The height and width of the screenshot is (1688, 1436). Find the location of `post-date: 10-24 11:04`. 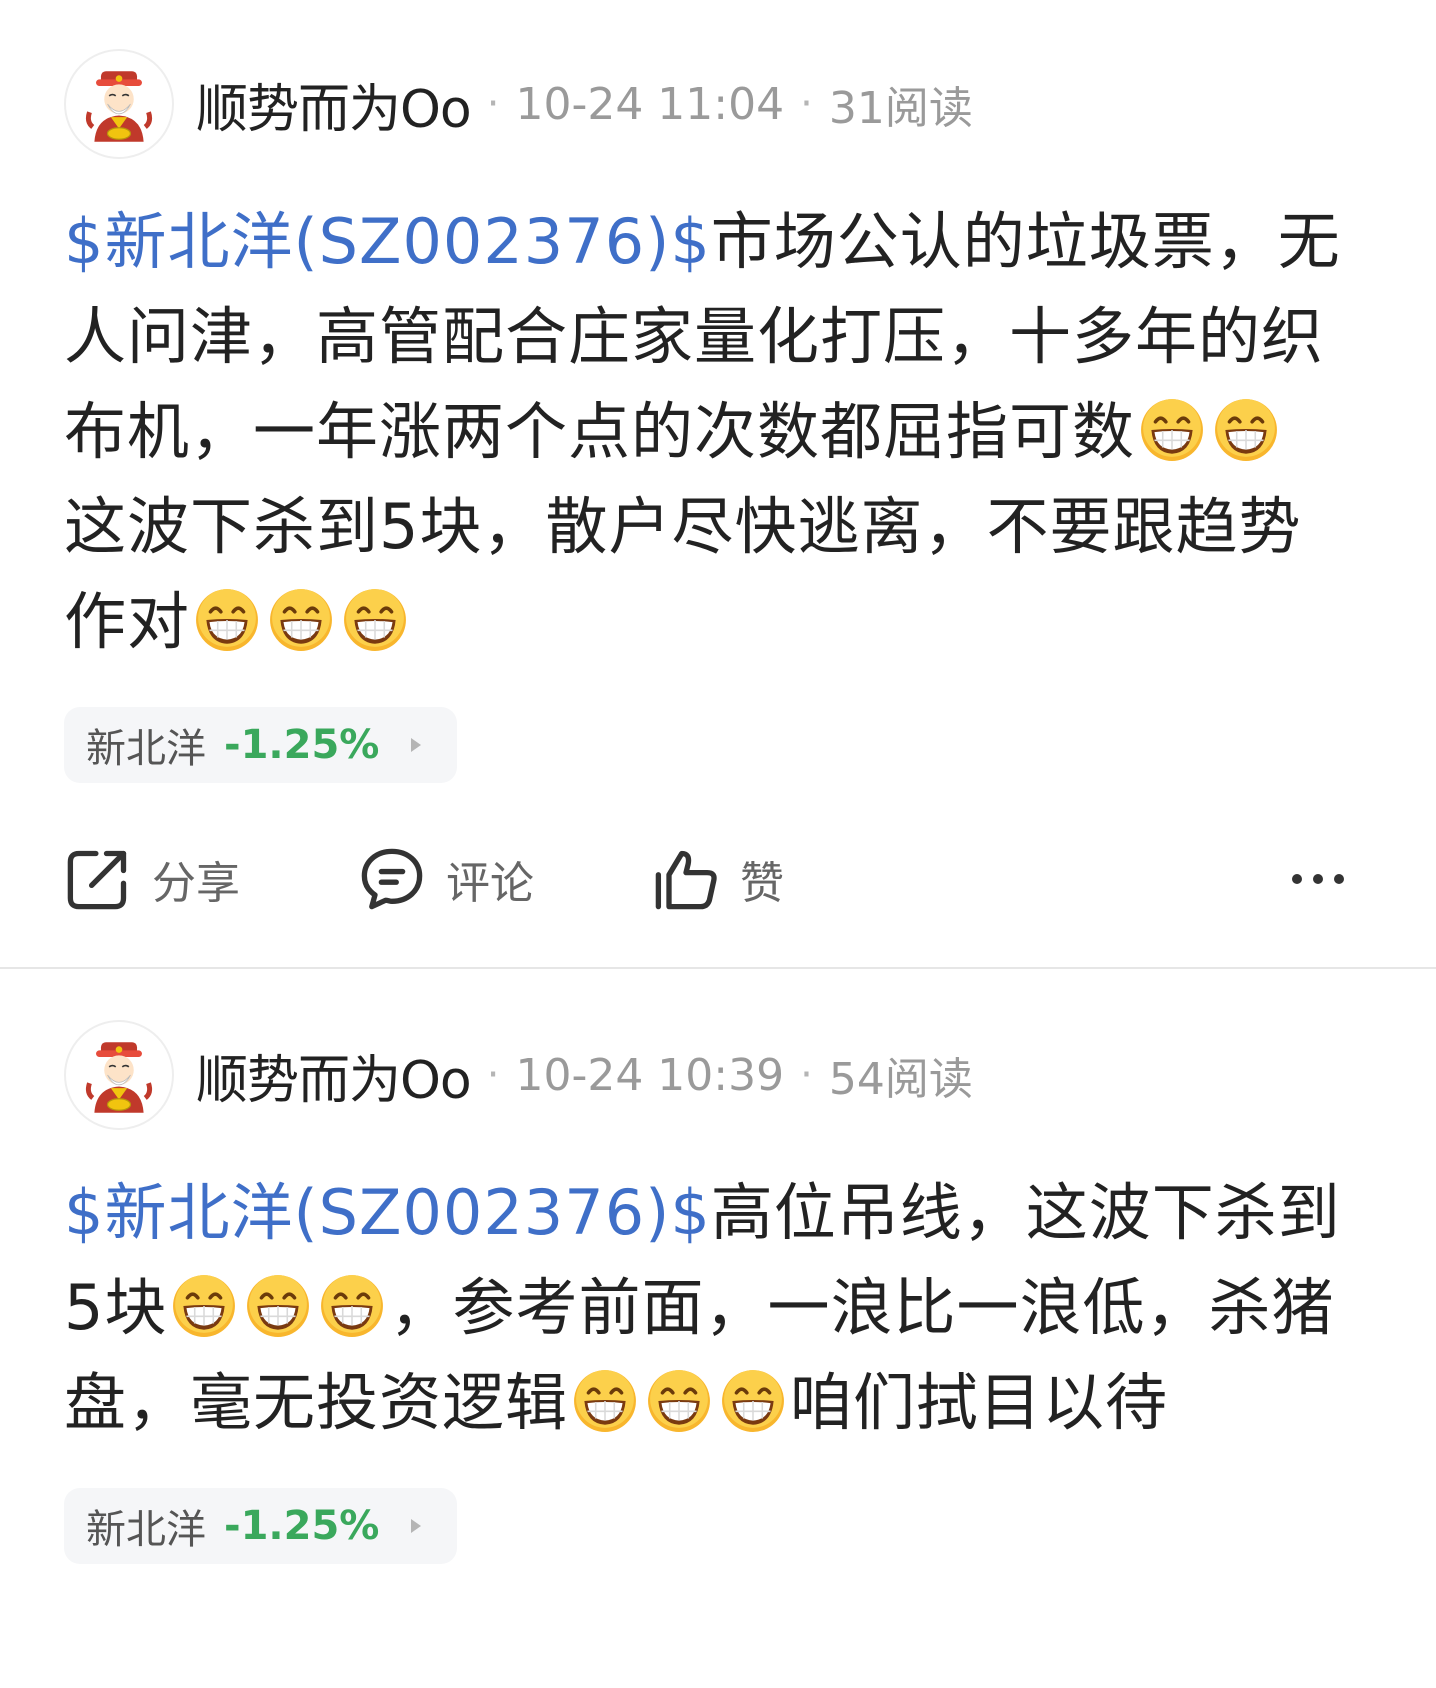

post-date: 10-24 11:04 is located at coordinates (650, 104).